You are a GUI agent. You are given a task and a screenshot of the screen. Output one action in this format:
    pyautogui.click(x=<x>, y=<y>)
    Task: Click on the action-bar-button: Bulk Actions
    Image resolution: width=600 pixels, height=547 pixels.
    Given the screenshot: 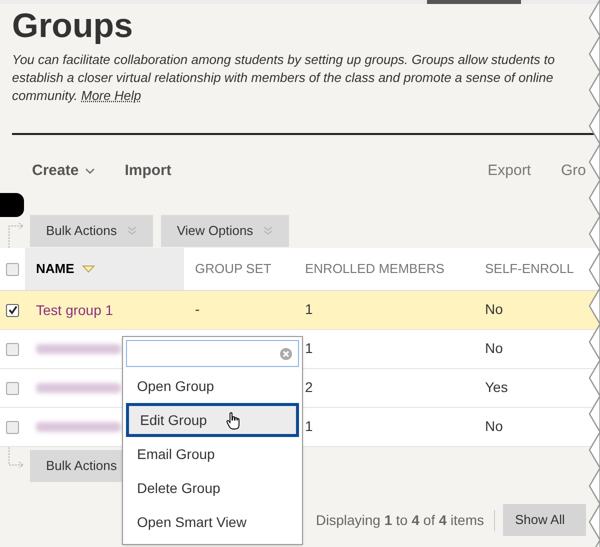 What is the action you would take?
    pyautogui.click(x=91, y=231)
    